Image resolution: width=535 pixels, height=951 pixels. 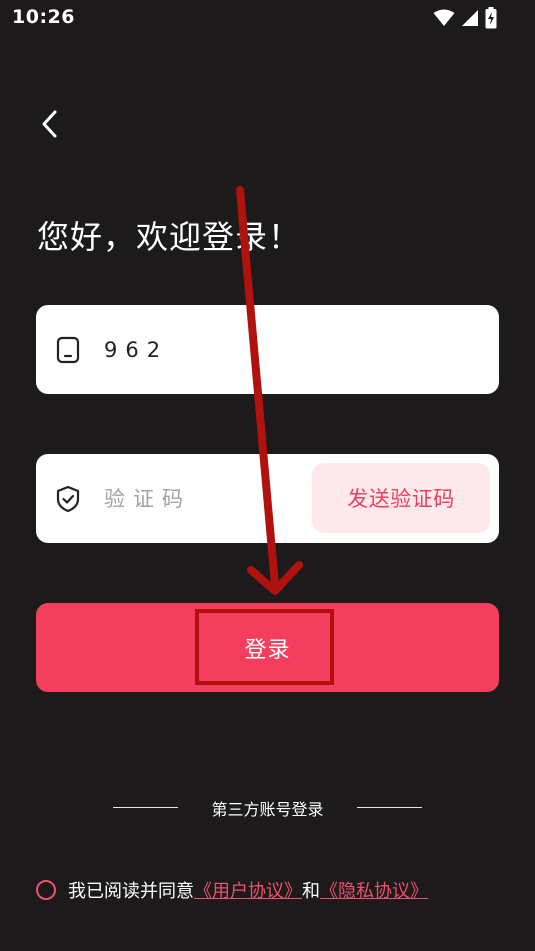 What do you see at coordinates (204, 350) in the screenshot?
I see `phone-input` at bounding box center [204, 350].